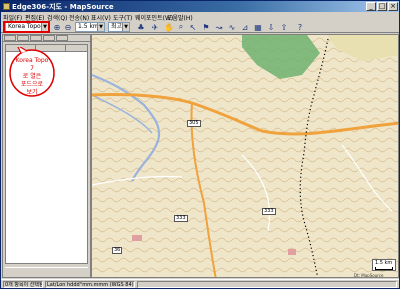  I want to click on scale-text: 1.5 km, so click(384, 263).